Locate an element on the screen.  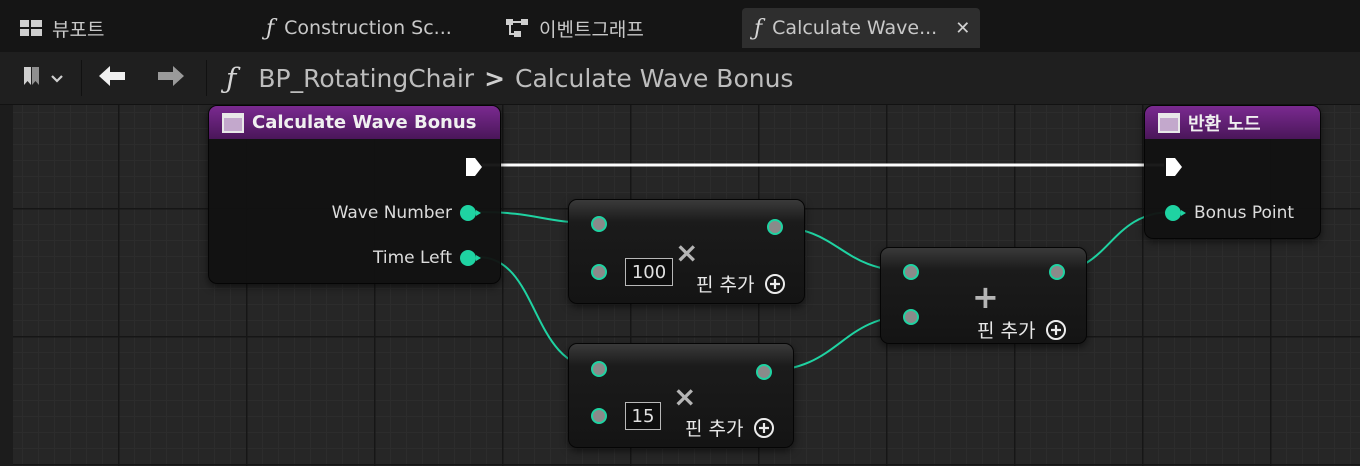
forward-button is located at coordinates (171, 78).